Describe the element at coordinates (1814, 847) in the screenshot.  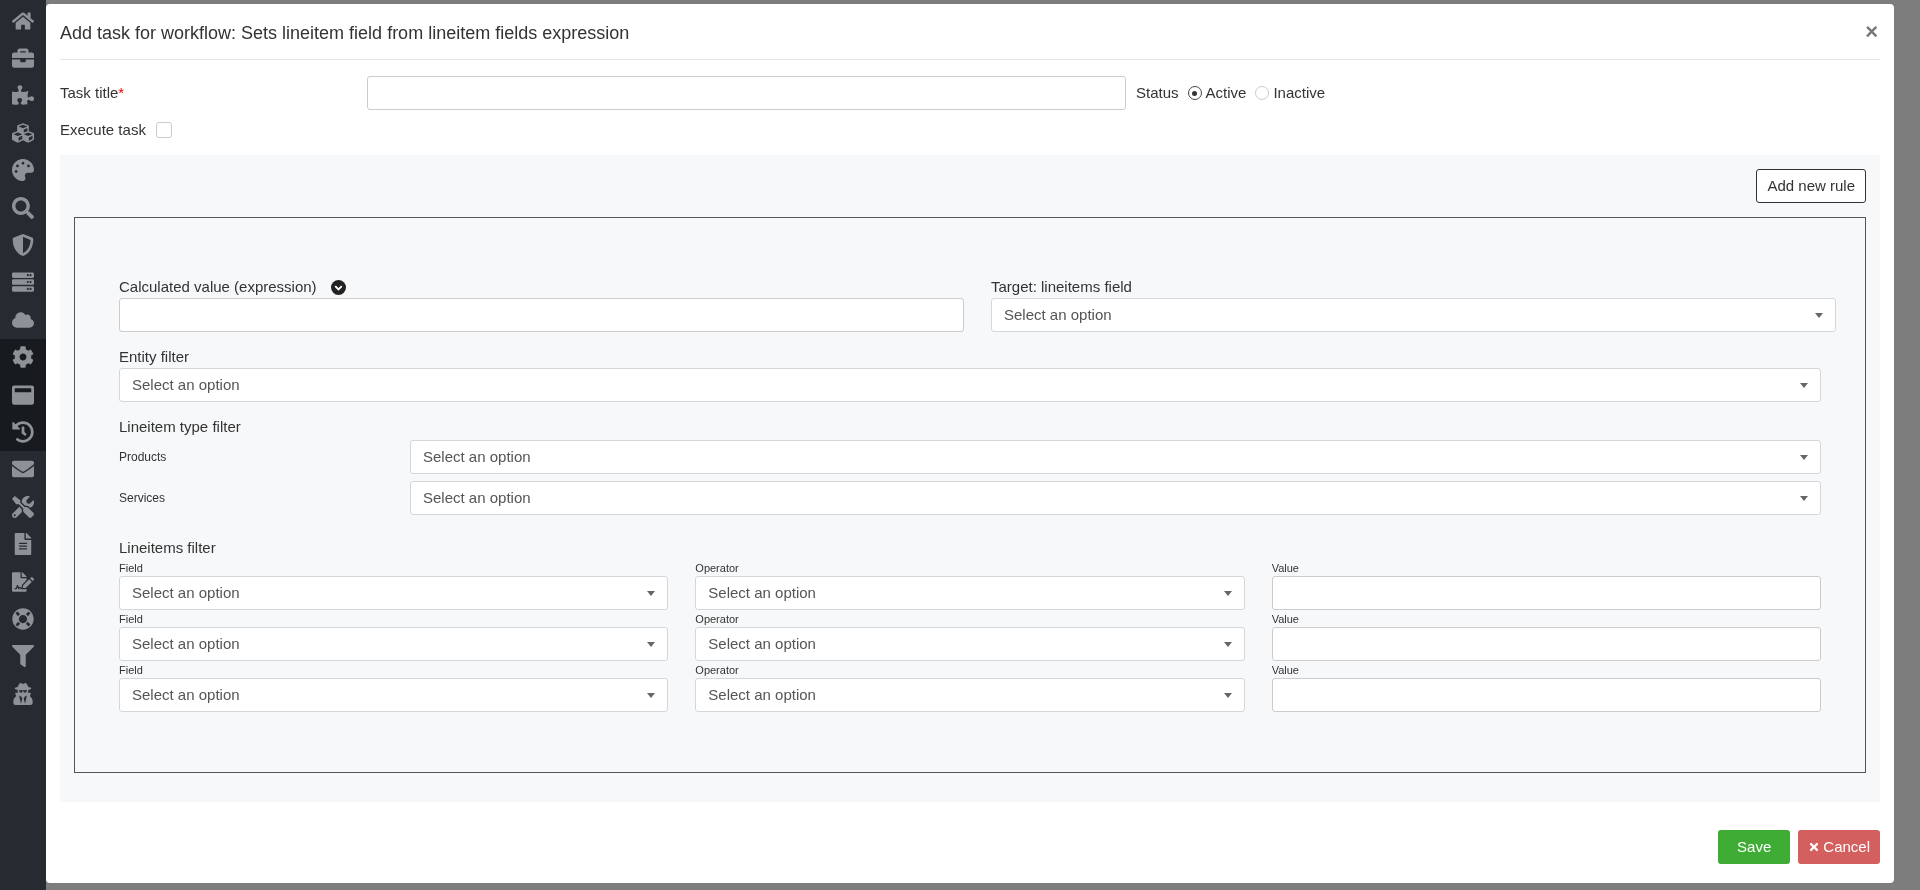
I see `close-icon` at that location.